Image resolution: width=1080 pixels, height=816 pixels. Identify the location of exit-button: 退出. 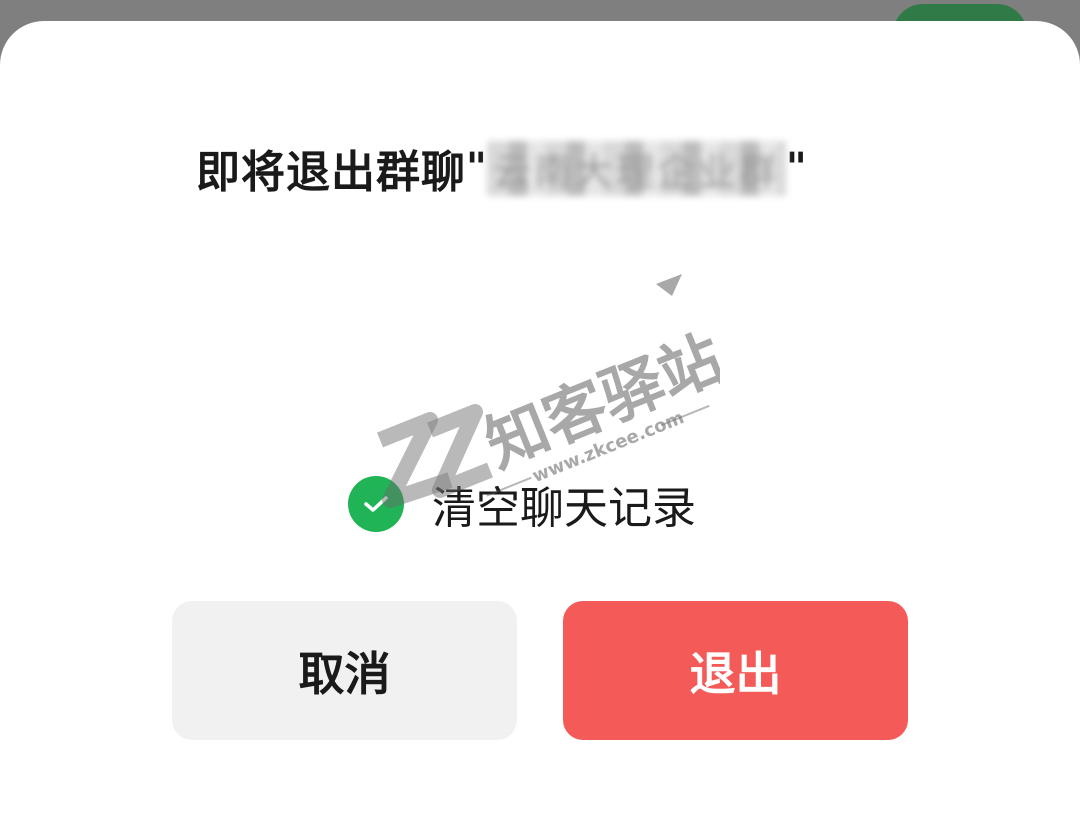
(735, 670).